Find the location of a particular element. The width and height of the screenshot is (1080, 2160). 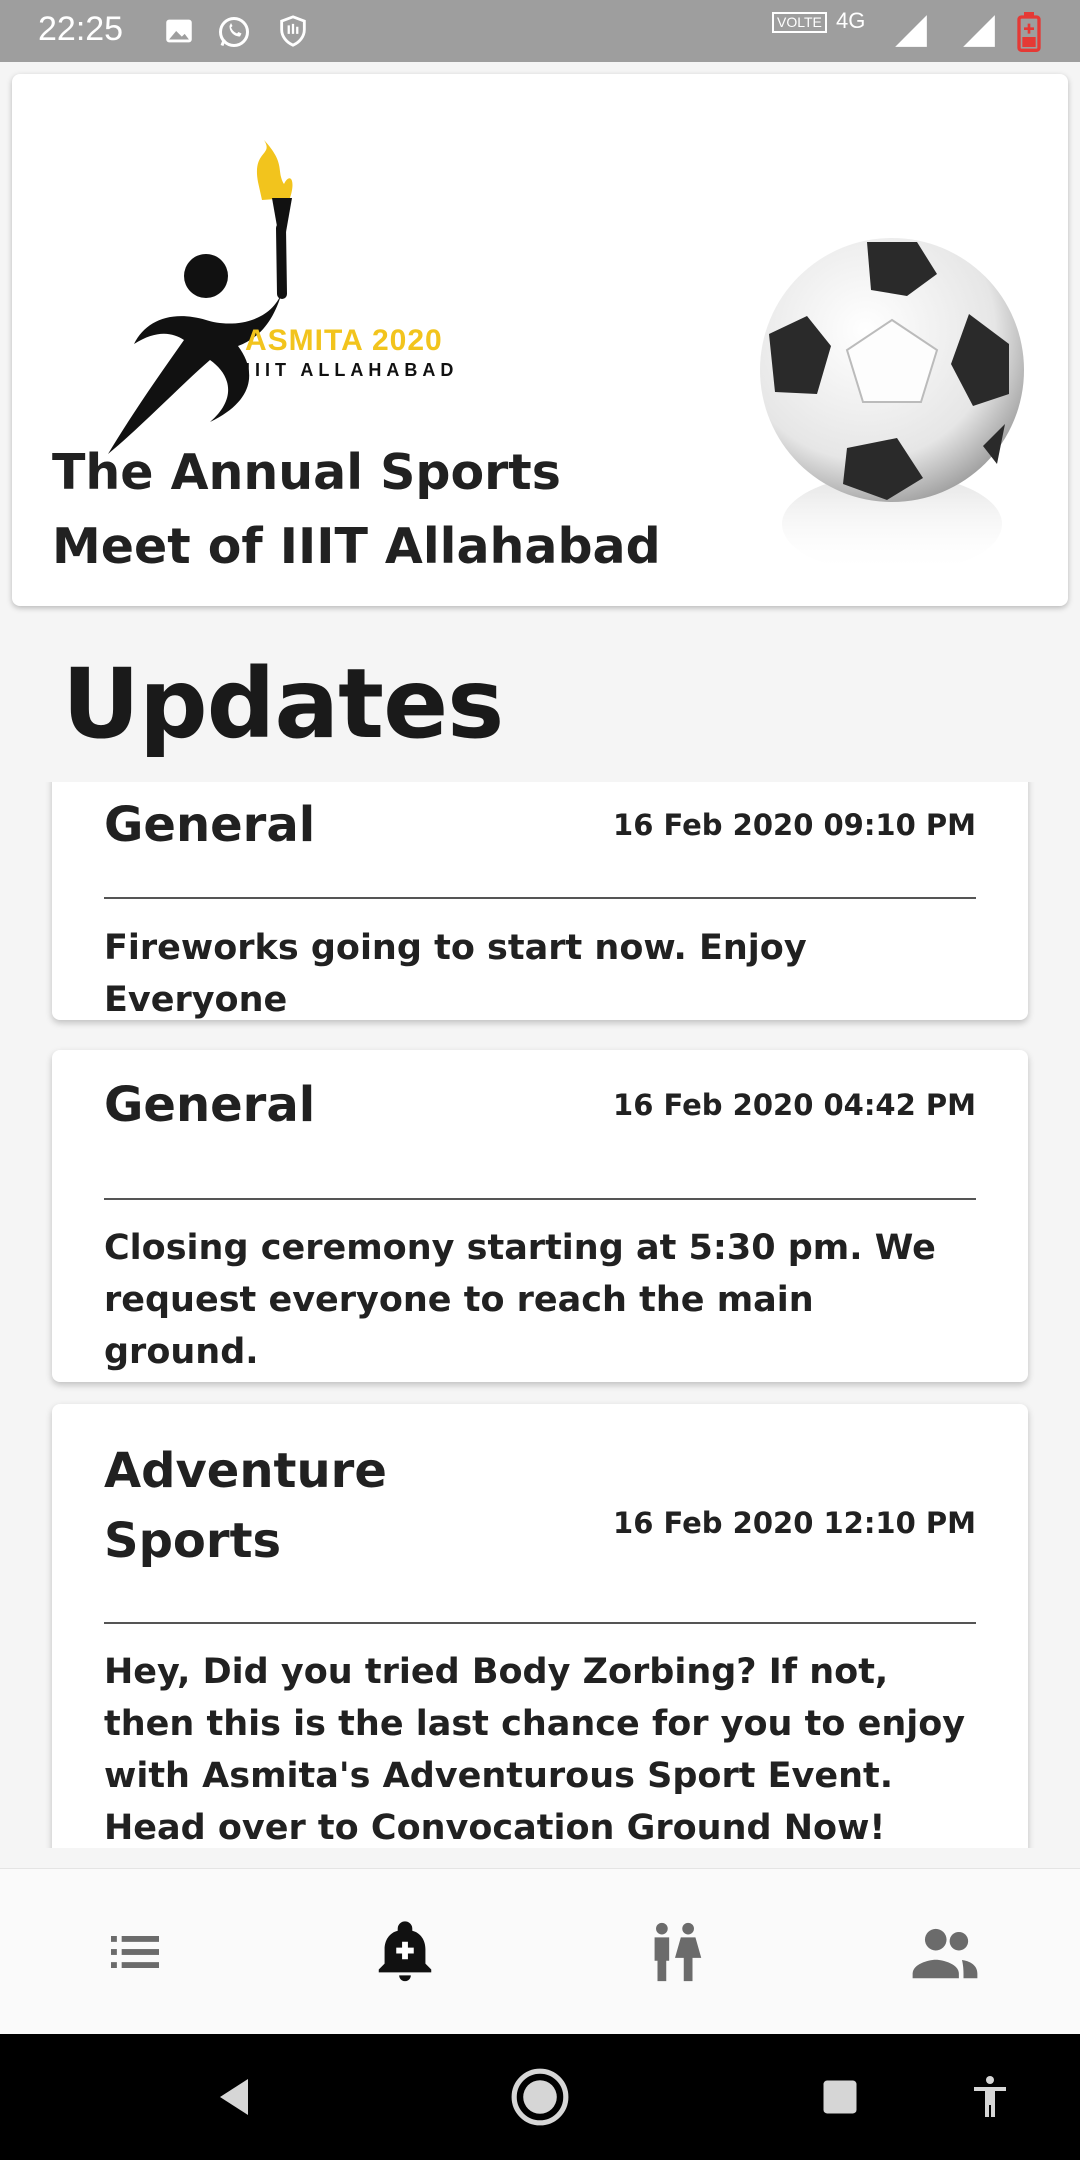

accessibility-button is located at coordinates (990, 2099).